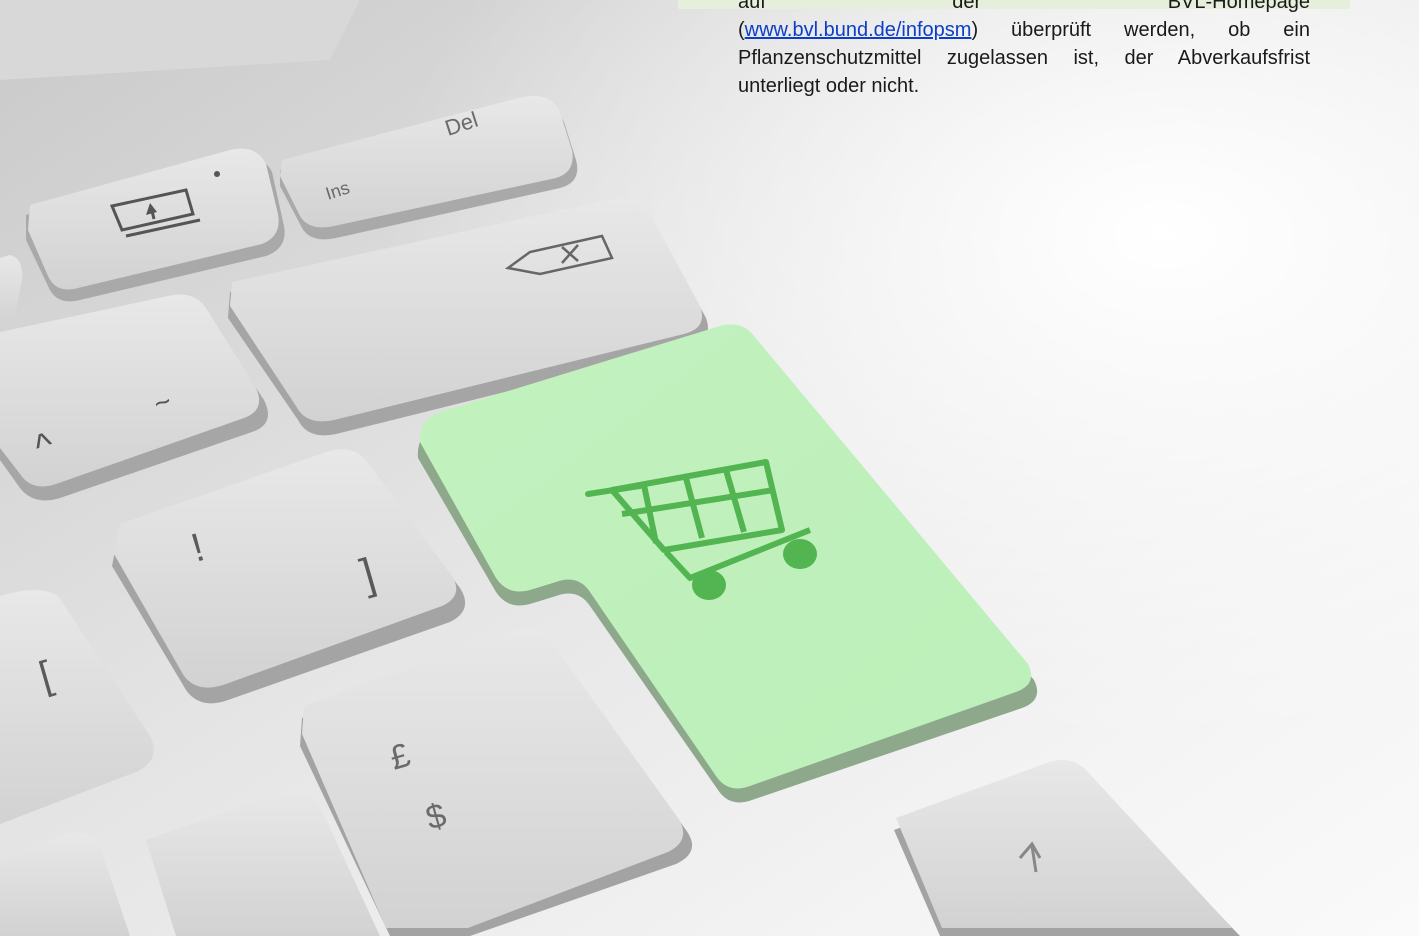 The image size is (1419, 936). Describe the element at coordinates (1238, 6) in the screenshot. I see `word-bvl-homepage: BVL-Homepage` at that location.